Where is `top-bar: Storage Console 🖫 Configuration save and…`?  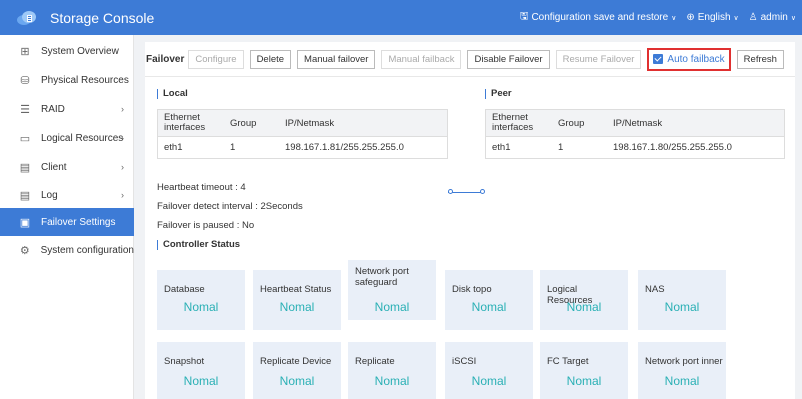
top-bar: Storage Console 🖫 Configuration save and… is located at coordinates (401, 17).